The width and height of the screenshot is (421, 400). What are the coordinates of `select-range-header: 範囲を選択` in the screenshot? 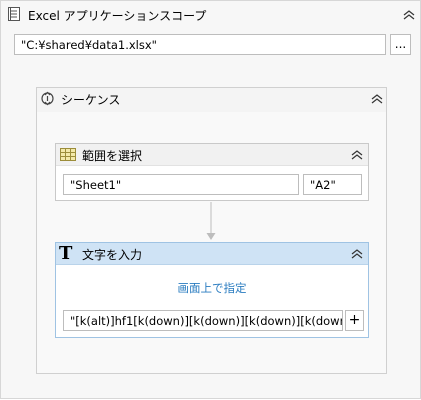 It's located at (212, 155).